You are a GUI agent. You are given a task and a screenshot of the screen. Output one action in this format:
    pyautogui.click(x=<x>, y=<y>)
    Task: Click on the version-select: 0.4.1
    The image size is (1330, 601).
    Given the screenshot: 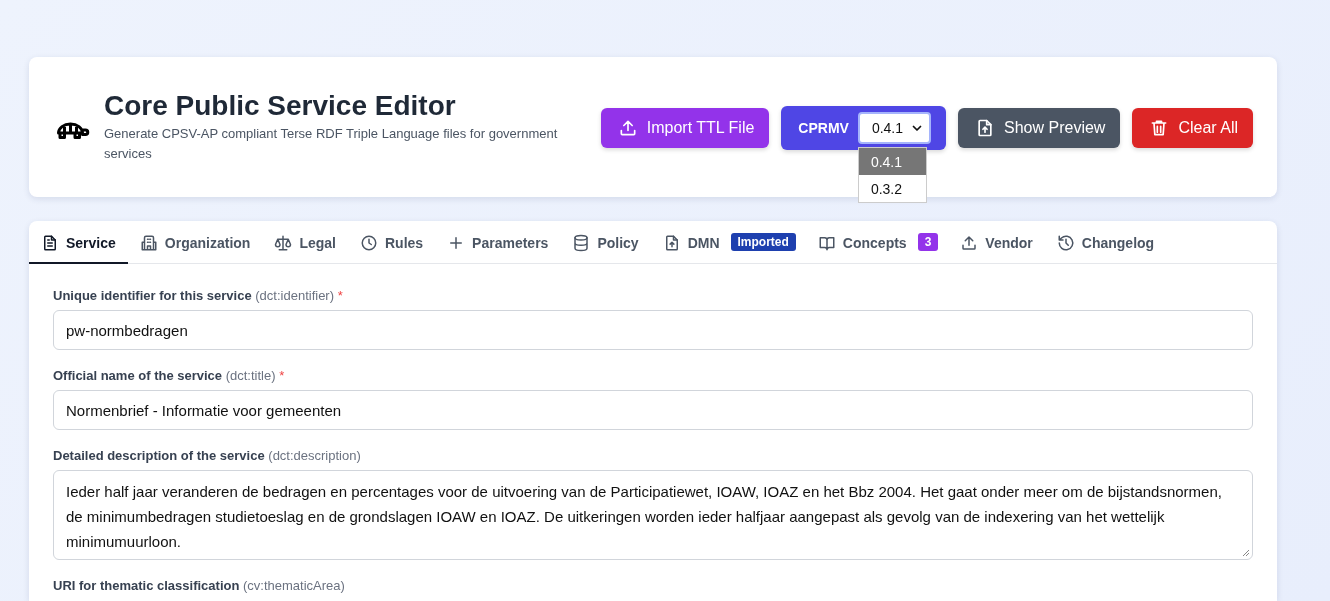 What is the action you would take?
    pyautogui.click(x=894, y=128)
    